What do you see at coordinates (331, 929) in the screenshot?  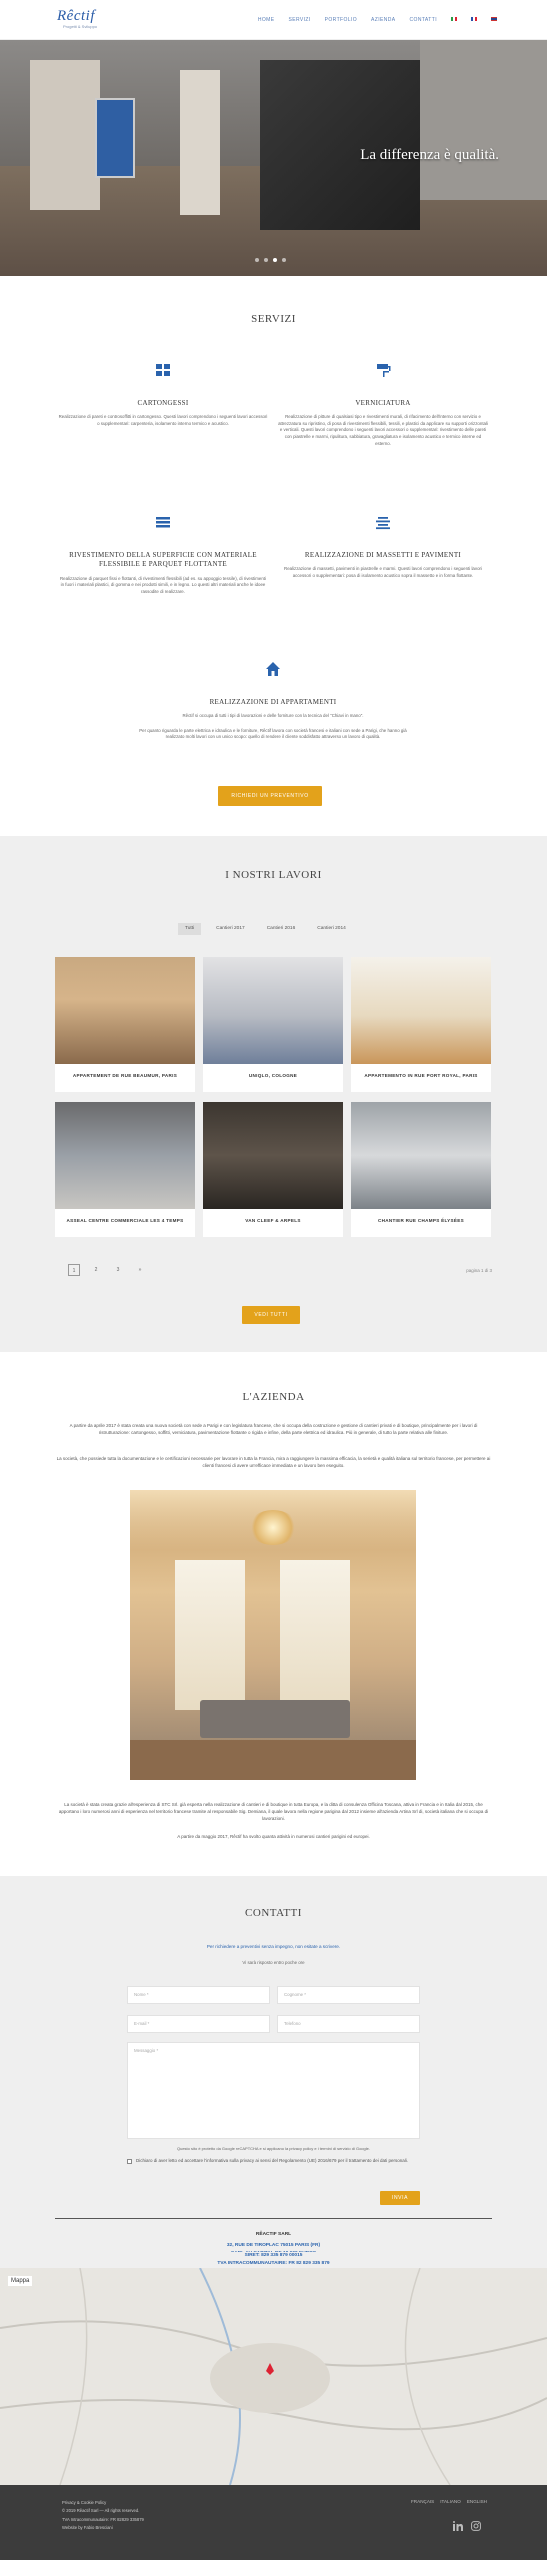 I see `filter-2014: Cantieri 2014` at bounding box center [331, 929].